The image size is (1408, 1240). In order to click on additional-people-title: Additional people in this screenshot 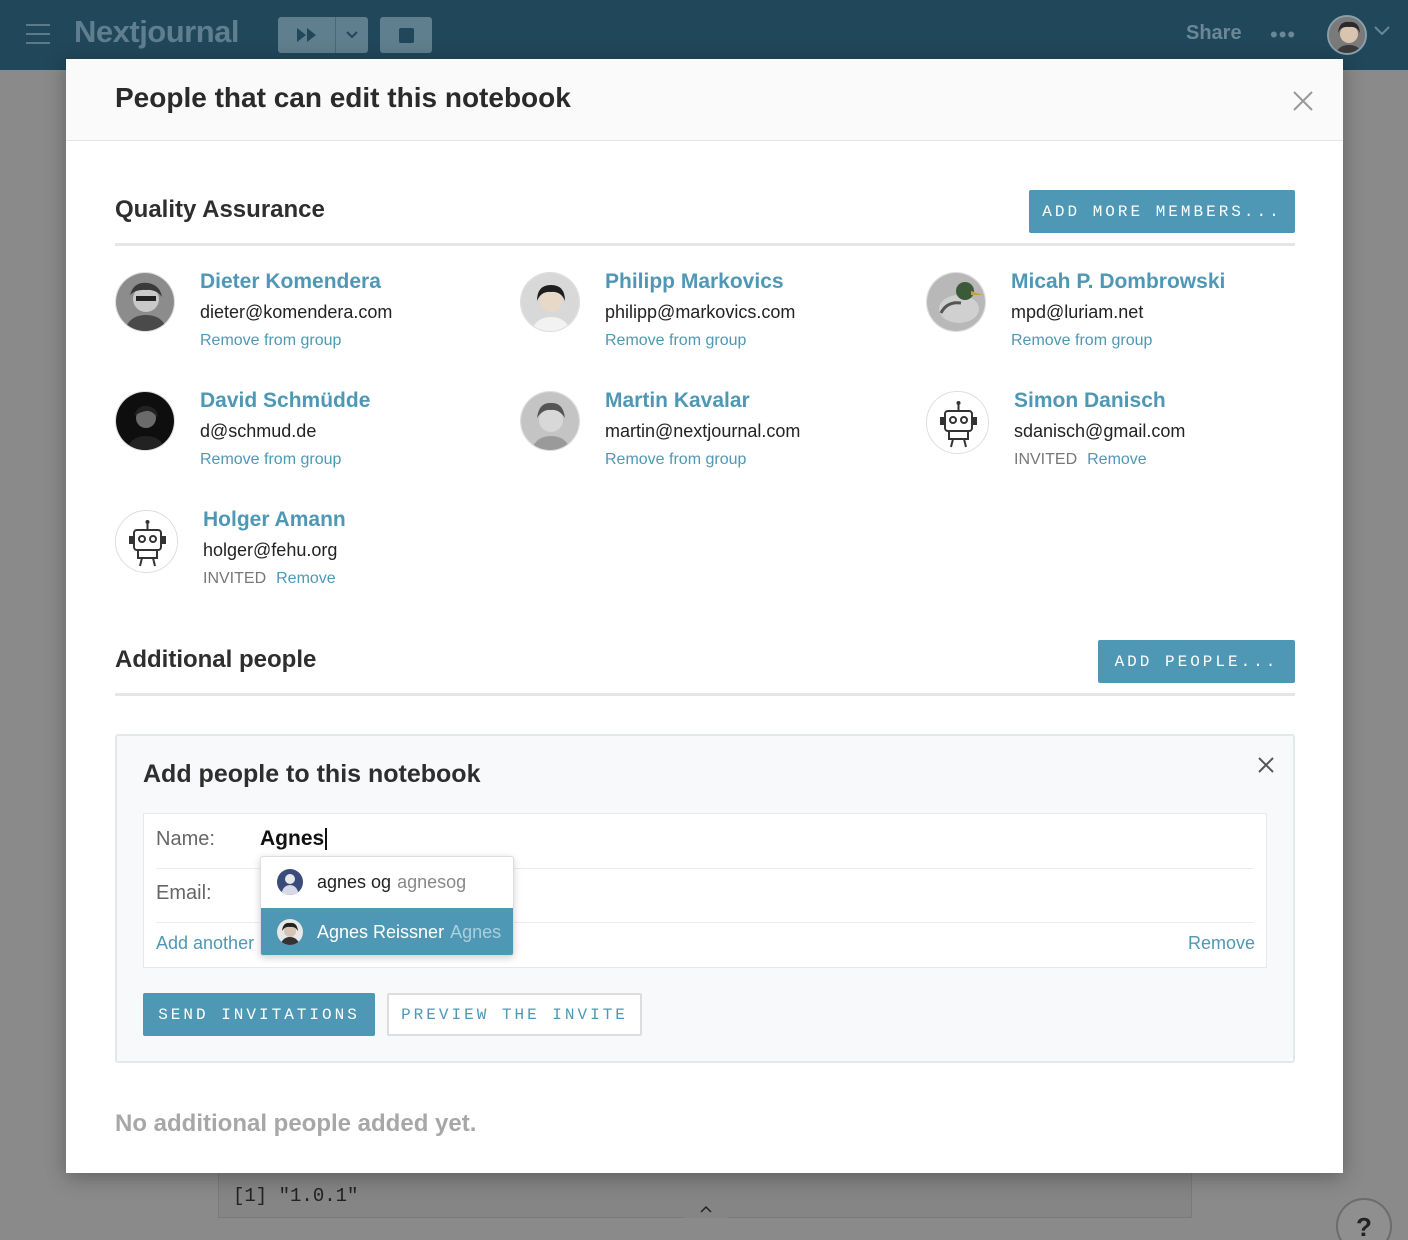, I will do `click(216, 659)`.